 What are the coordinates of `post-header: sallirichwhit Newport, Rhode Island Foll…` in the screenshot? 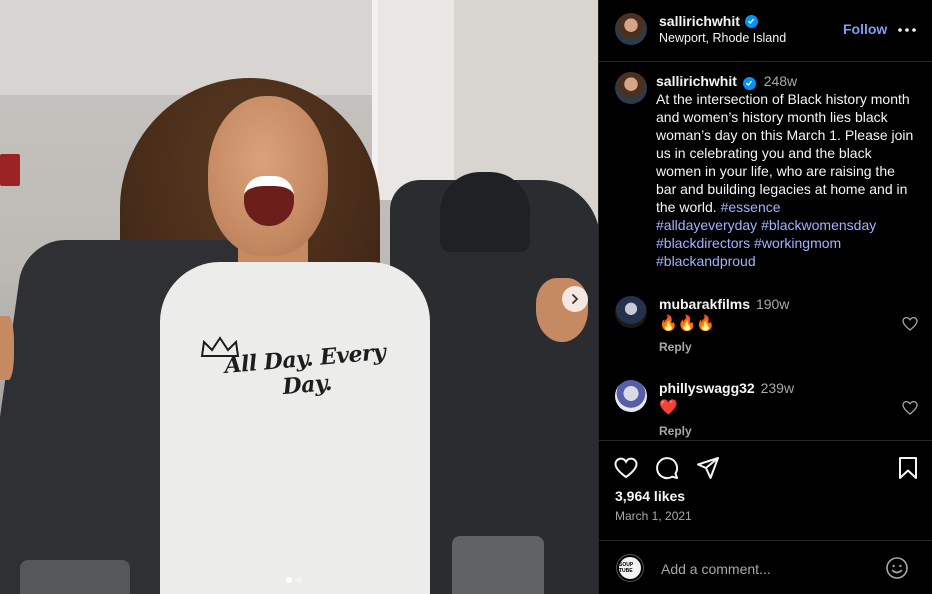 It's located at (765, 31).